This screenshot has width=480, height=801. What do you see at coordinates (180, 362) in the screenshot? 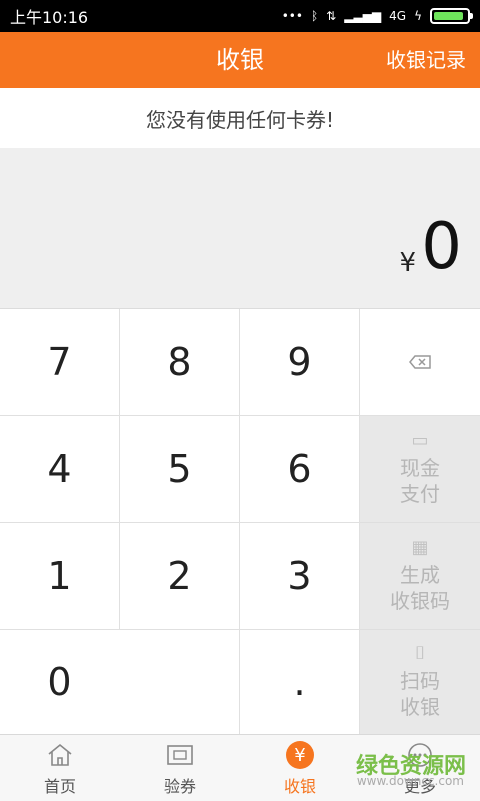
I see `key-8: 8` at bounding box center [180, 362].